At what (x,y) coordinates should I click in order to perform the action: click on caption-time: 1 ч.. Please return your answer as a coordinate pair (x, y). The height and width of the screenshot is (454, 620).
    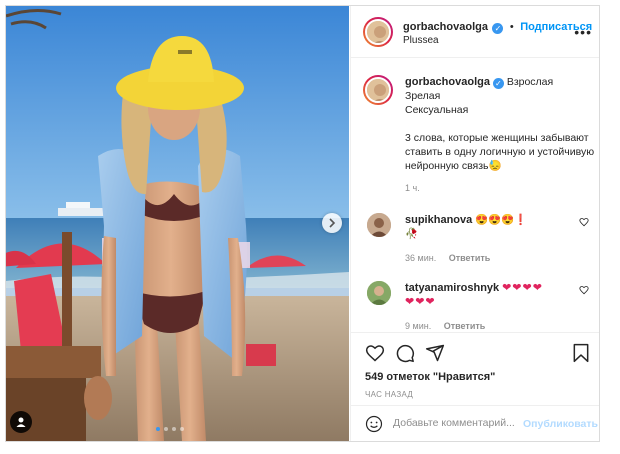
    Looking at the image, I should click on (502, 188).